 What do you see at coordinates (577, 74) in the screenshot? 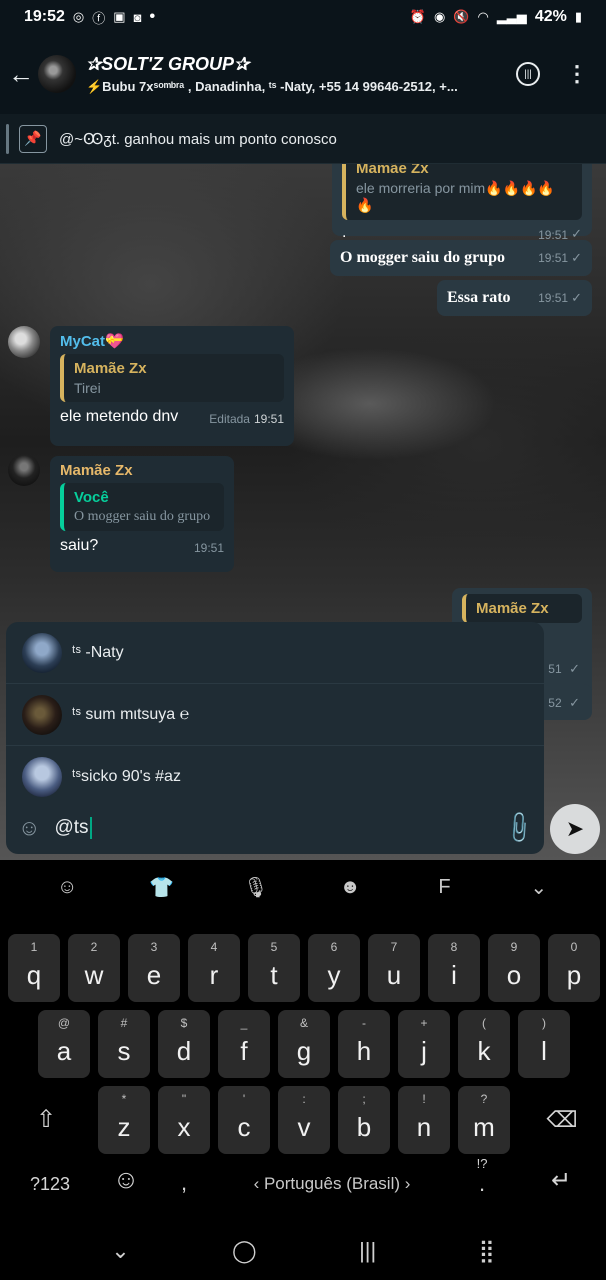
I see `more-options-icon: ⋮` at bounding box center [577, 74].